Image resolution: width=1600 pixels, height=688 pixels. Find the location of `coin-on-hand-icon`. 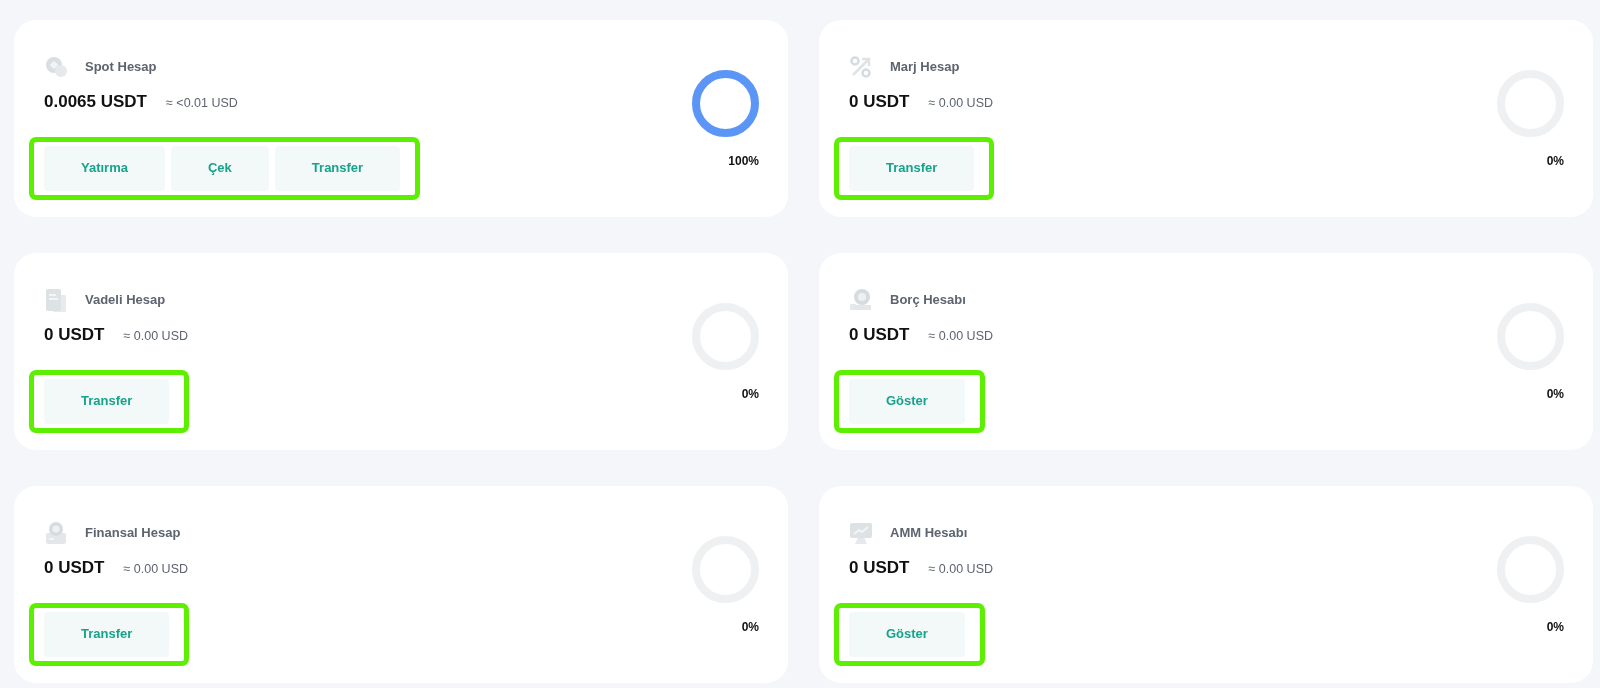

coin-on-hand-icon is located at coordinates (861, 300).